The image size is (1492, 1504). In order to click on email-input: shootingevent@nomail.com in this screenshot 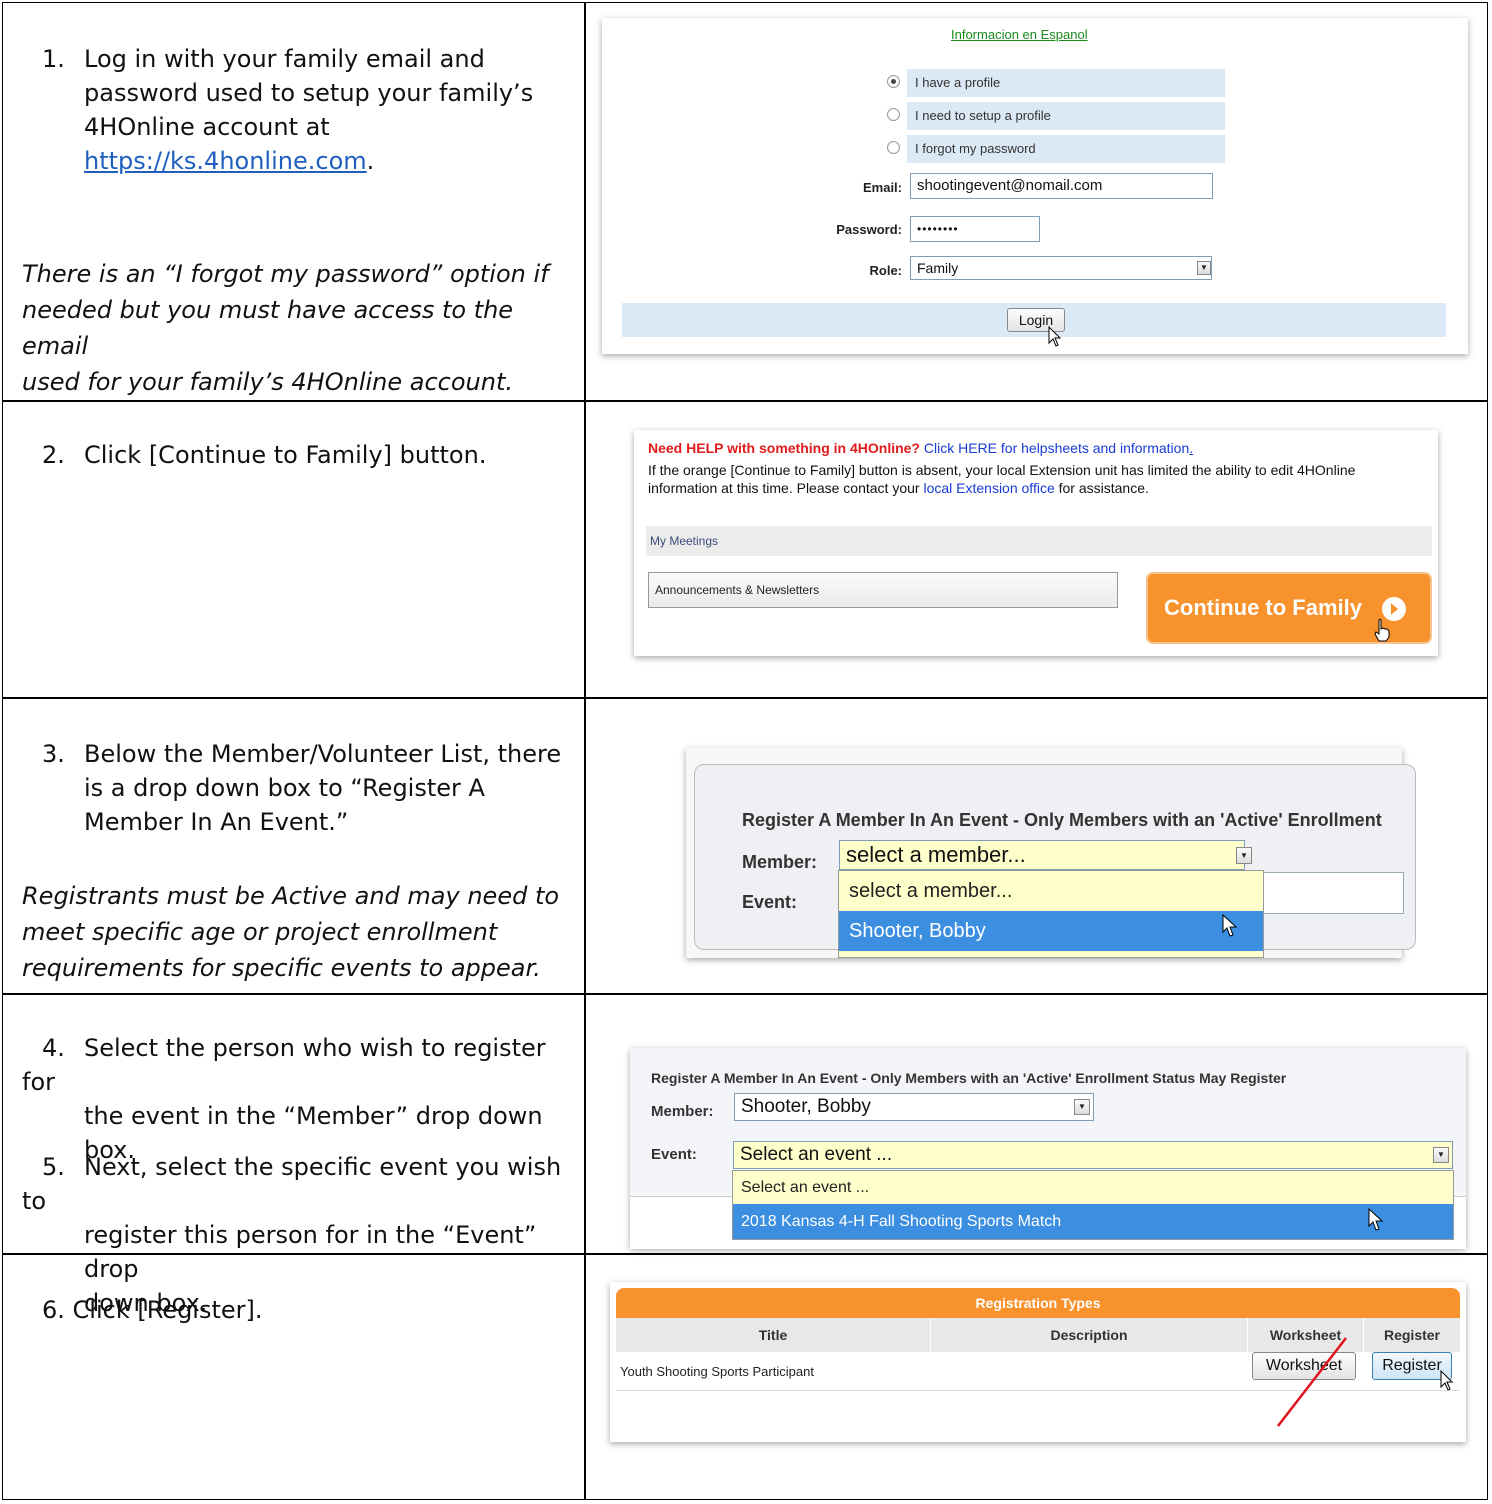, I will do `click(1061, 186)`.